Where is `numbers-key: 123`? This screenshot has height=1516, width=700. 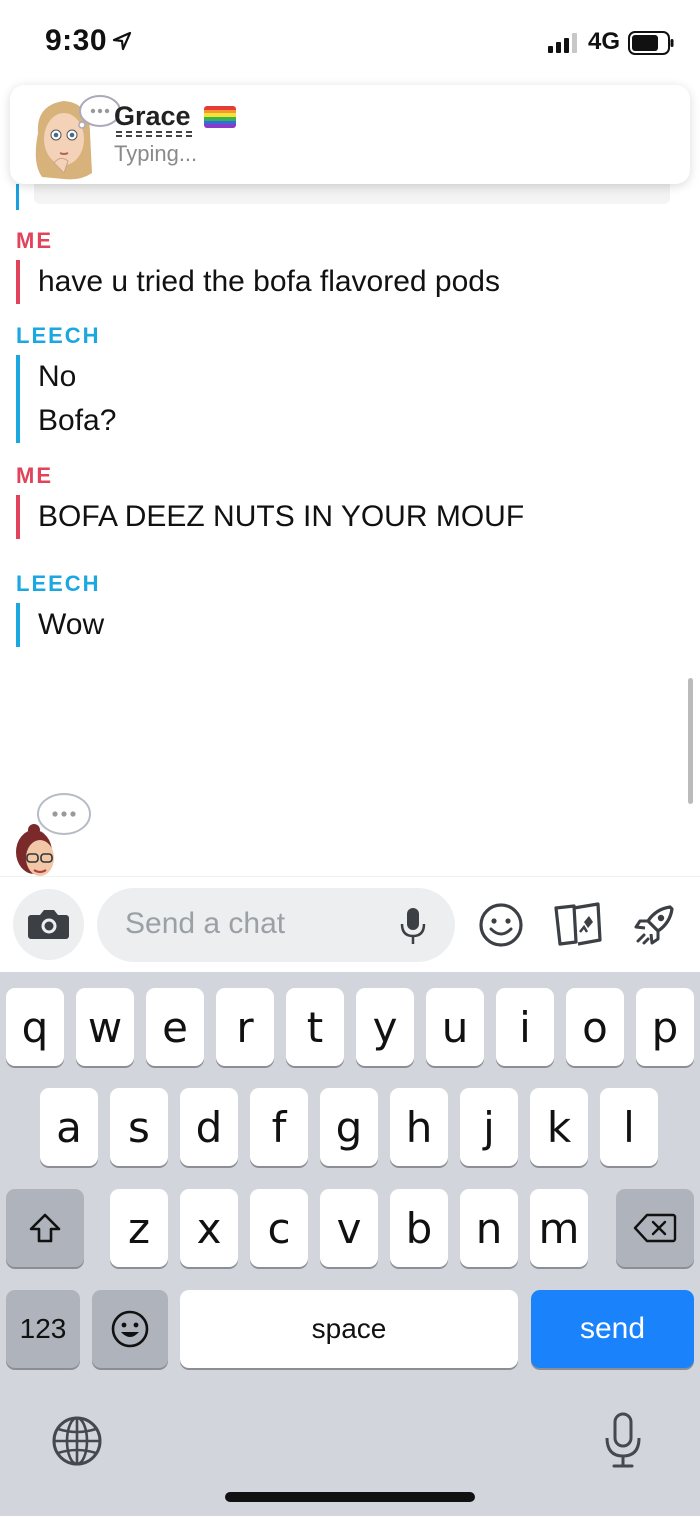
numbers-key: 123 is located at coordinates (43, 1329).